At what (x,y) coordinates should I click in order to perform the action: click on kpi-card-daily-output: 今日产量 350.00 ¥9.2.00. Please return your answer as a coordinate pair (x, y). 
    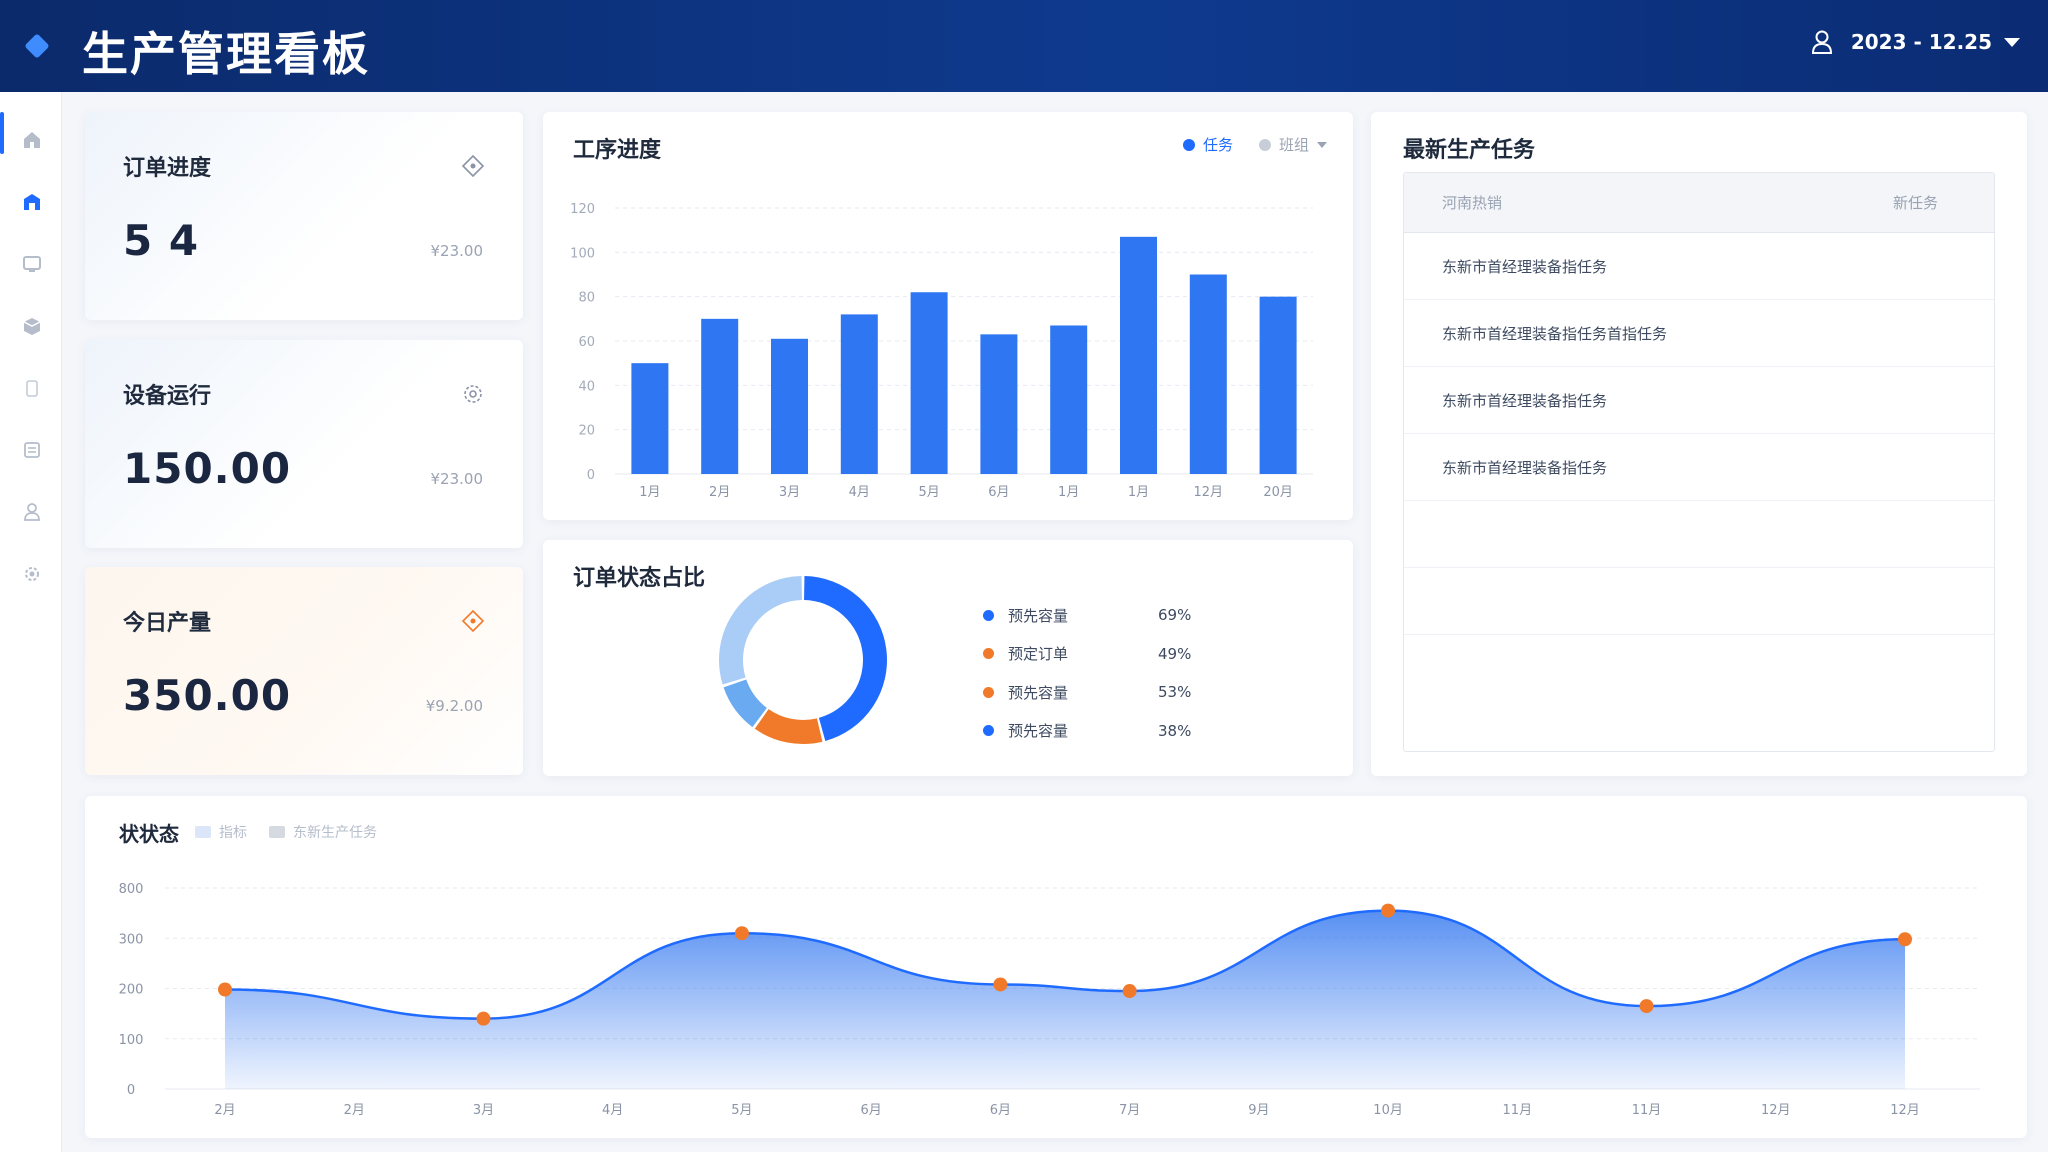
    Looking at the image, I should click on (304, 671).